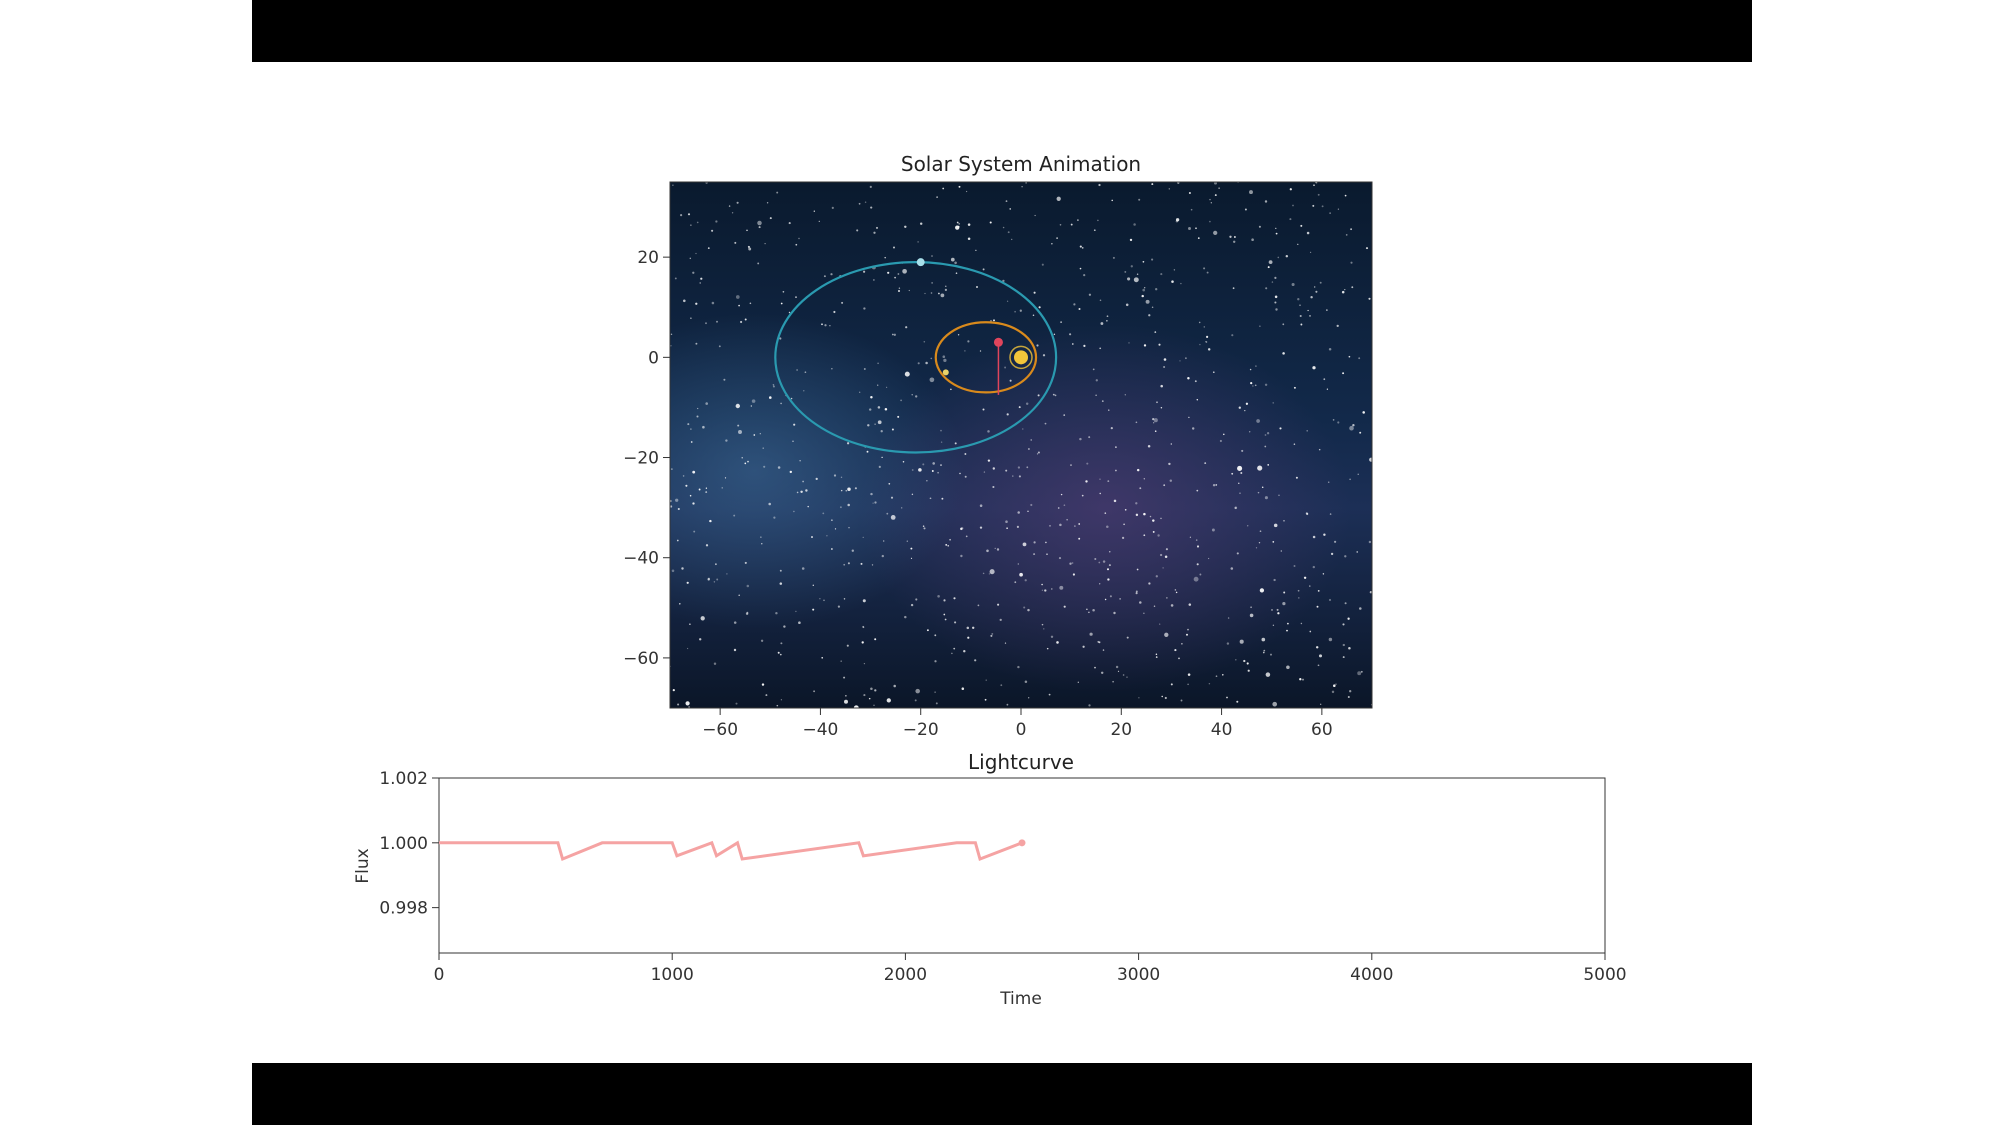  Describe the element at coordinates (641, 459) in the screenshot. I see `y-tick-label: −20` at that location.